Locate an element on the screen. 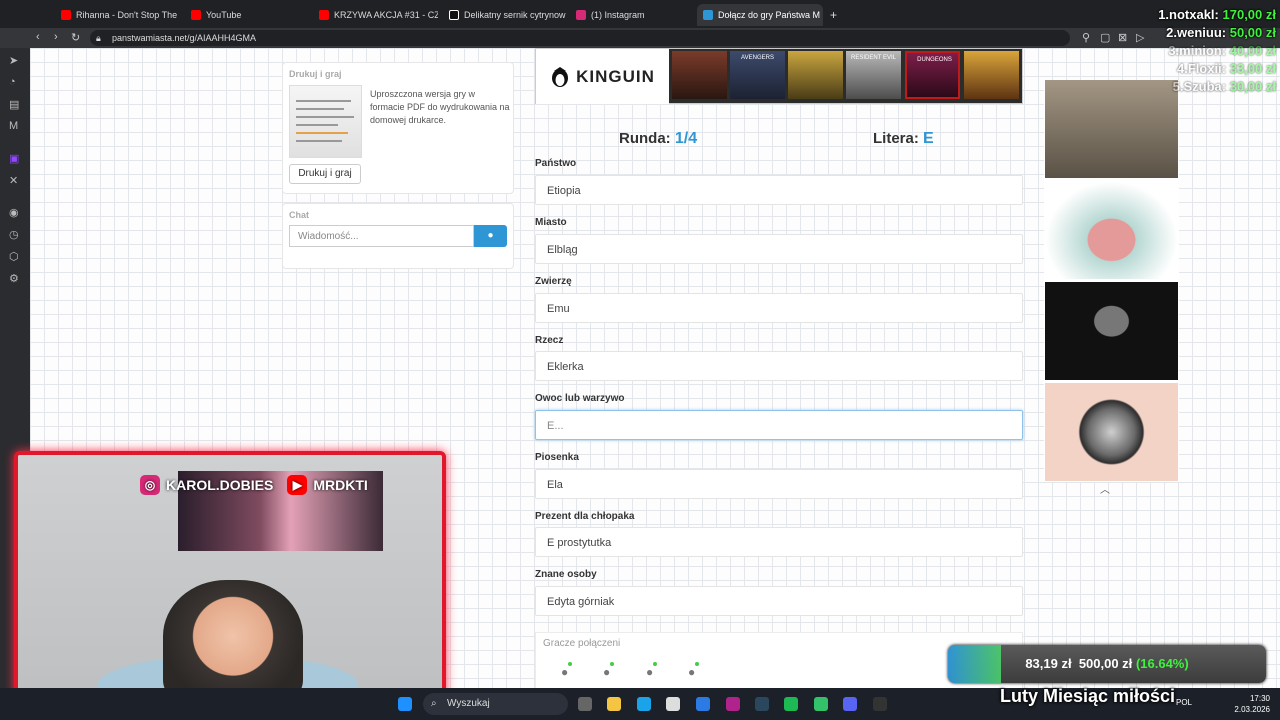  reload-icon: ↻ is located at coordinates (75, 37).